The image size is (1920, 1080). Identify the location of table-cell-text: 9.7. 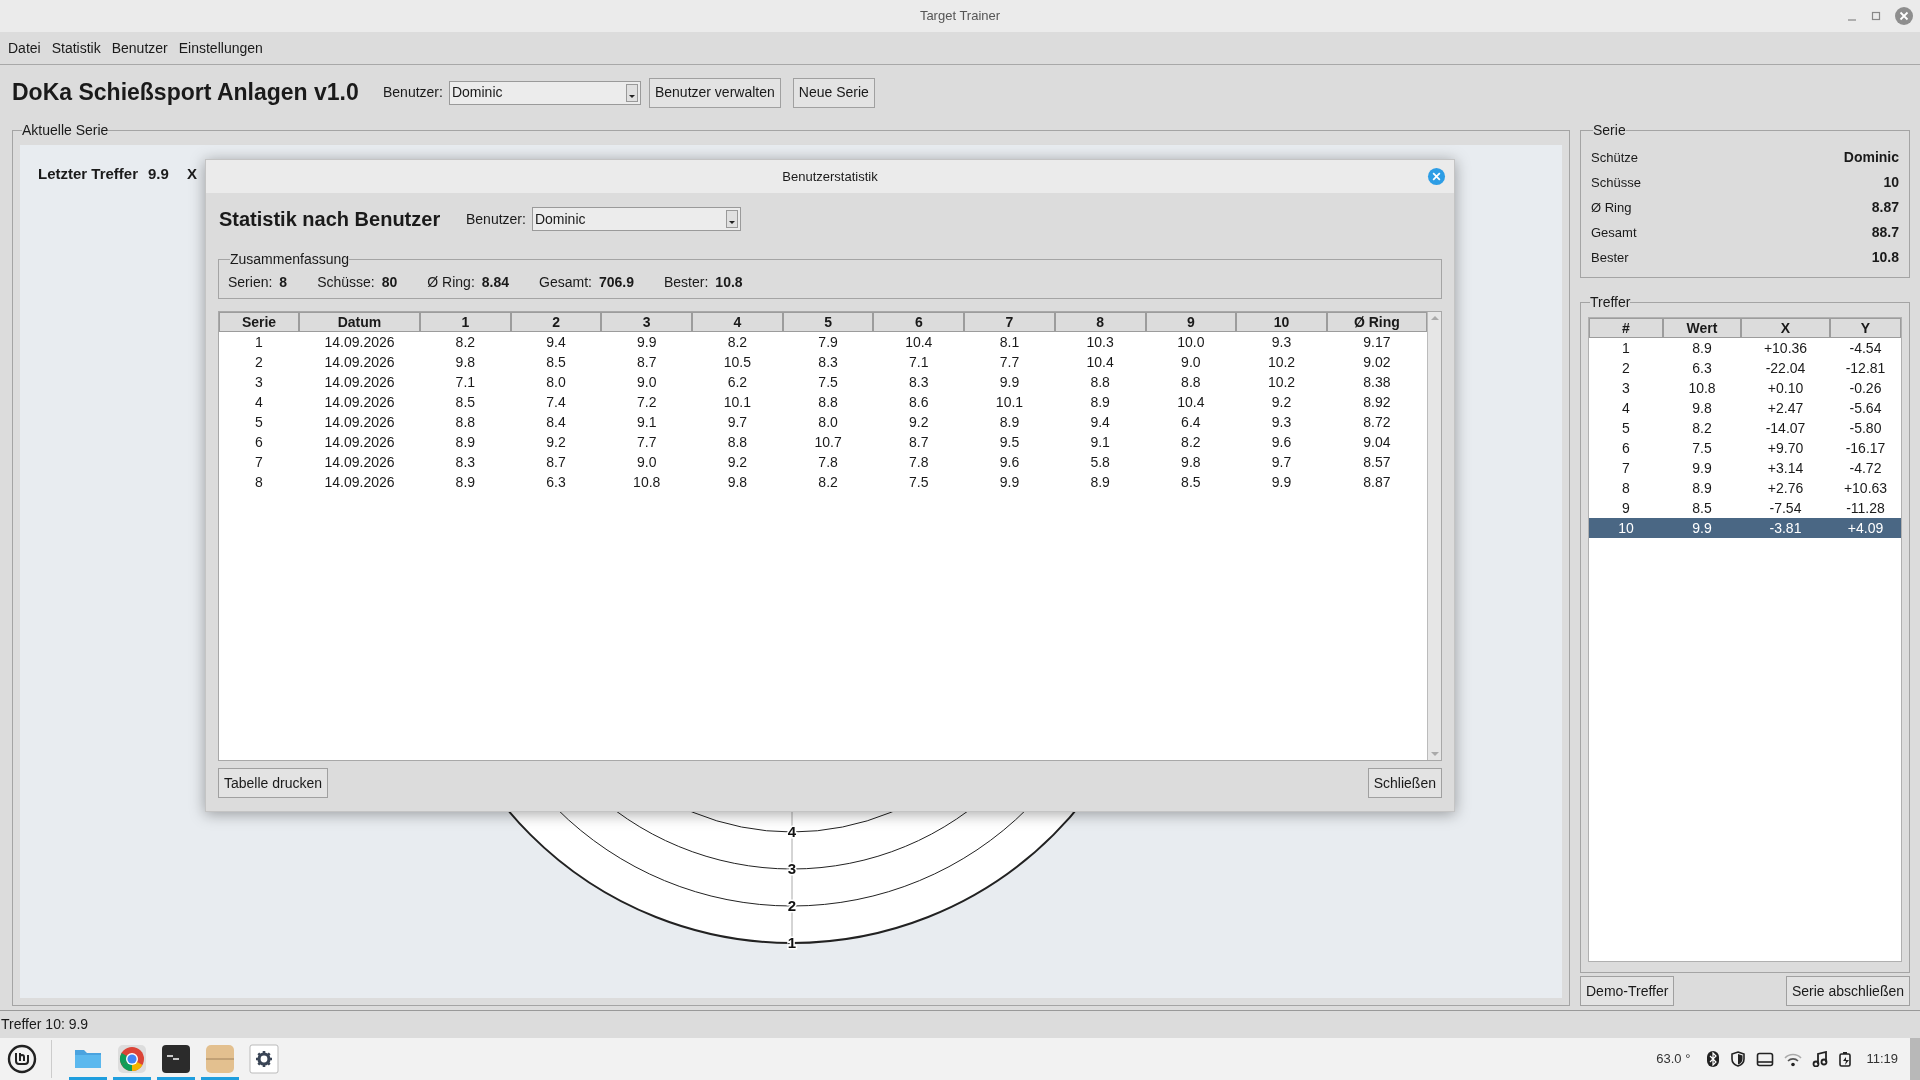
(737, 422).